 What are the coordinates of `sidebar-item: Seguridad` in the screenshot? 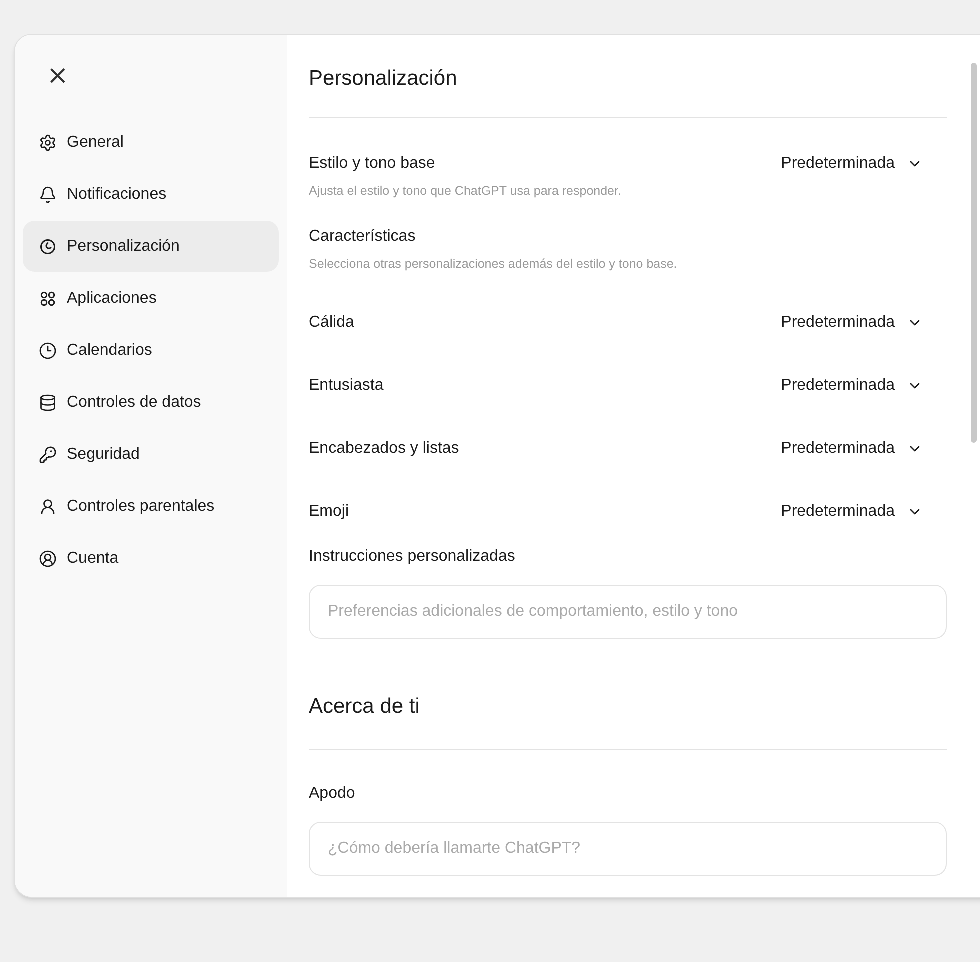 It's located at (151, 454).